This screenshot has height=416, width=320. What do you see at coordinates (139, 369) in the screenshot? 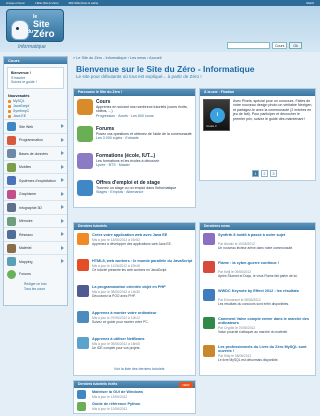
I see `latest-more-link: Voir la liste des derniers tutoriels` at bounding box center [139, 369].